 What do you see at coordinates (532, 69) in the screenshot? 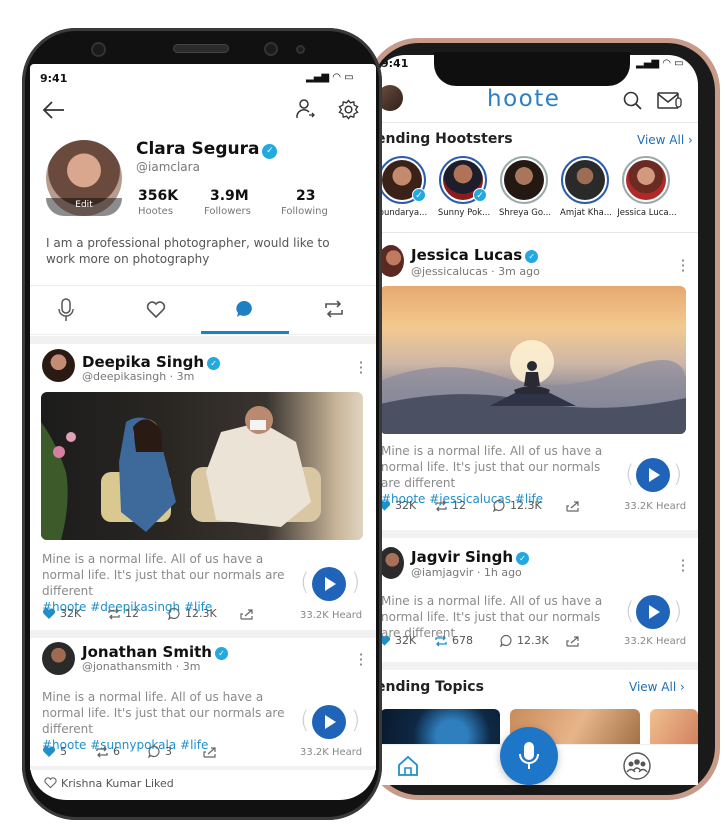
I see `back-phone-notch` at bounding box center [532, 69].